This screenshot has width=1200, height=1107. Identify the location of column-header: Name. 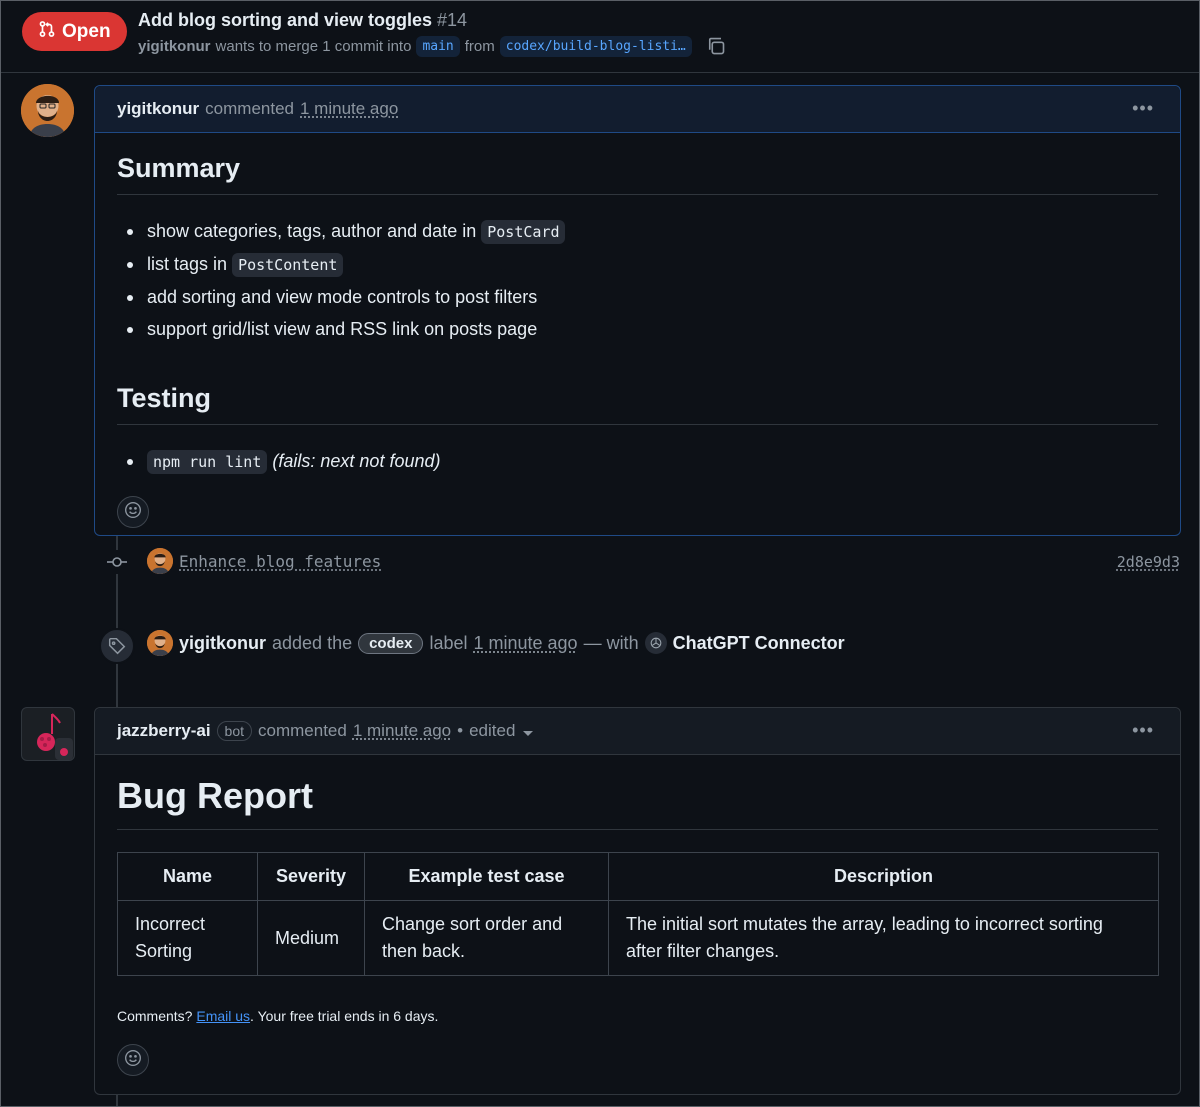
(187, 876).